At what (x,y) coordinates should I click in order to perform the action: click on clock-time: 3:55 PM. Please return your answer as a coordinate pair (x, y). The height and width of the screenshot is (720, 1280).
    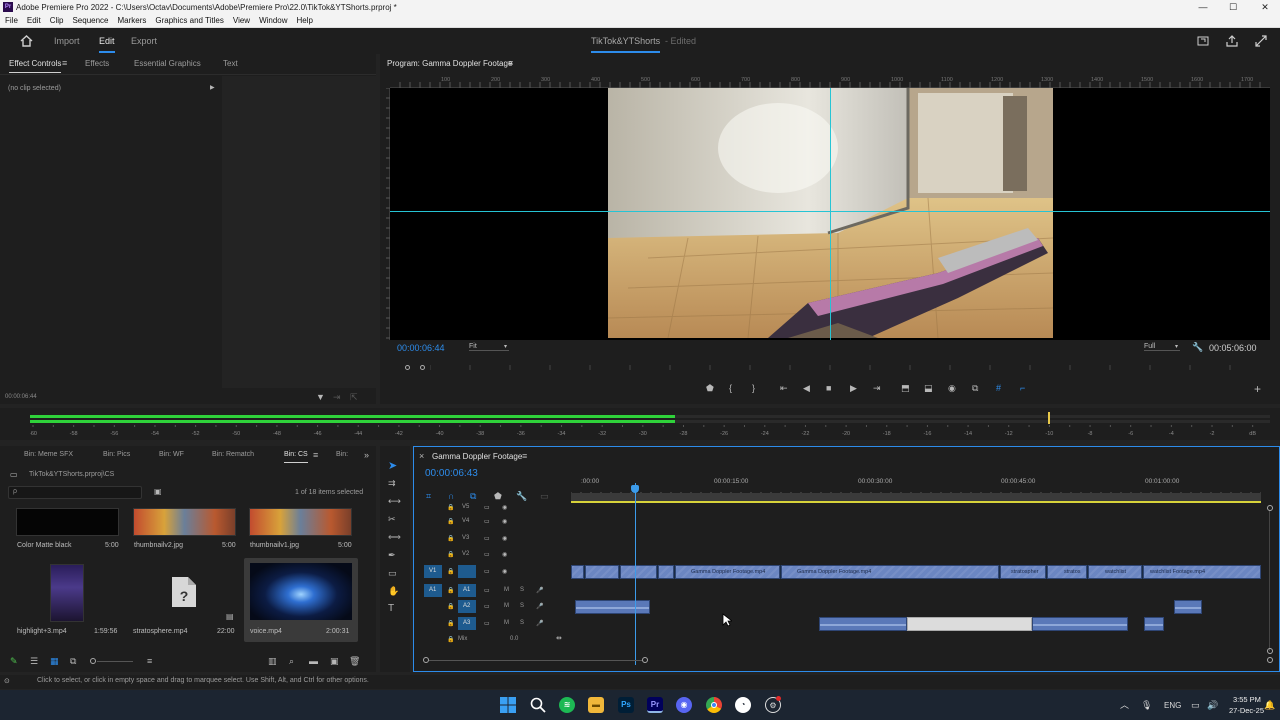
    Looking at the image, I should click on (1247, 699).